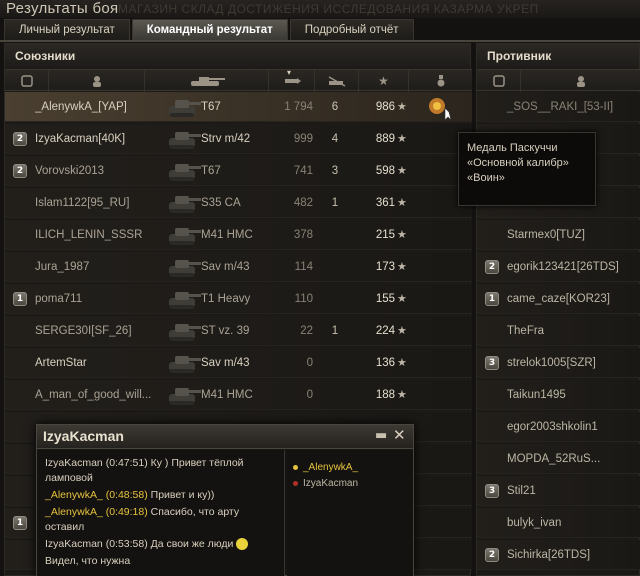 This screenshot has height=576, width=640. Describe the element at coordinates (96, 463) in the screenshot. I see `message-author: IzyaKacman (0:47:51)` at that location.